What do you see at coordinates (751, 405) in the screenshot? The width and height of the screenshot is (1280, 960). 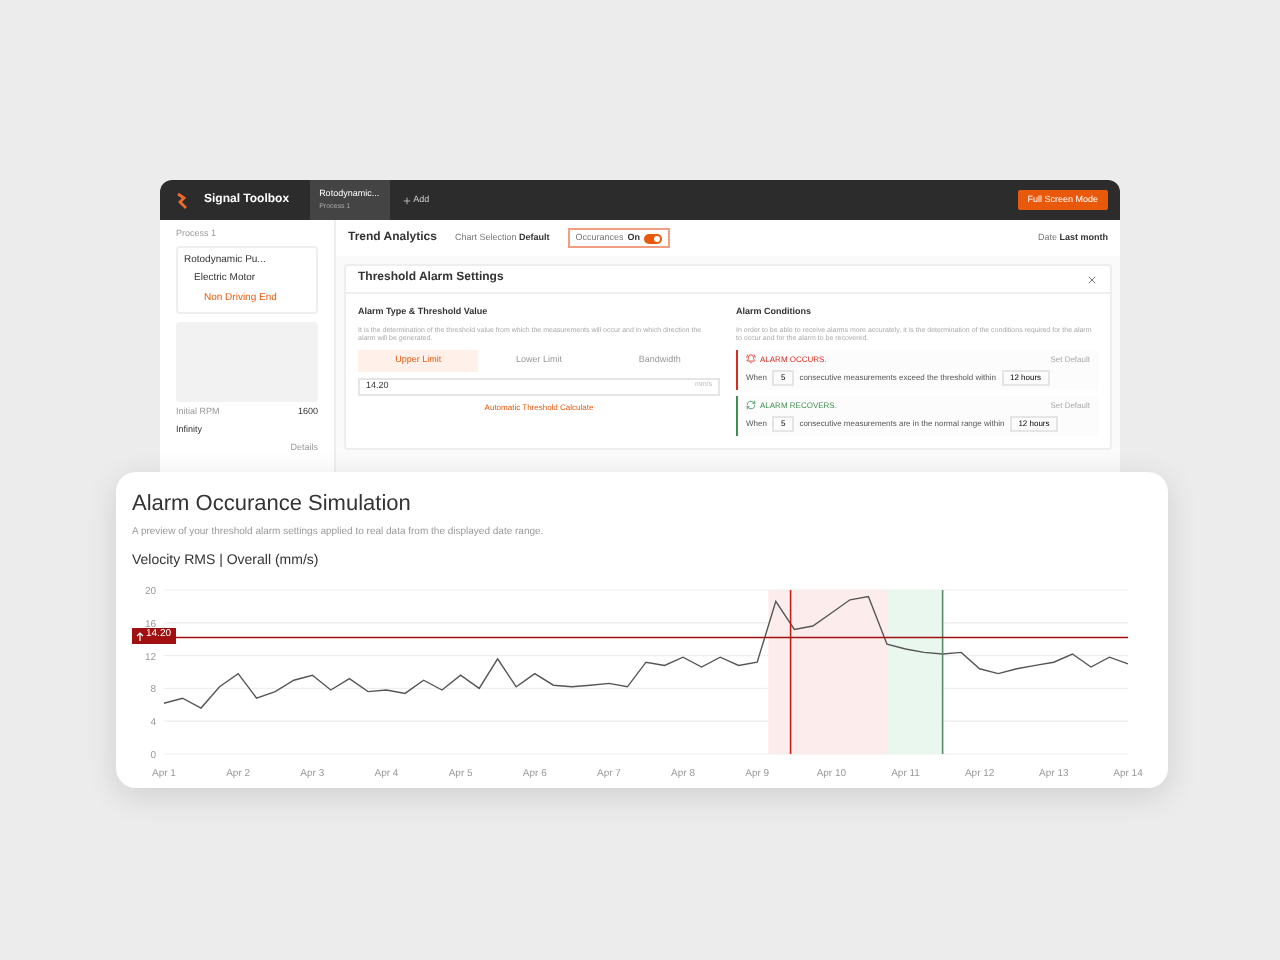 I see `refresh-icon` at bounding box center [751, 405].